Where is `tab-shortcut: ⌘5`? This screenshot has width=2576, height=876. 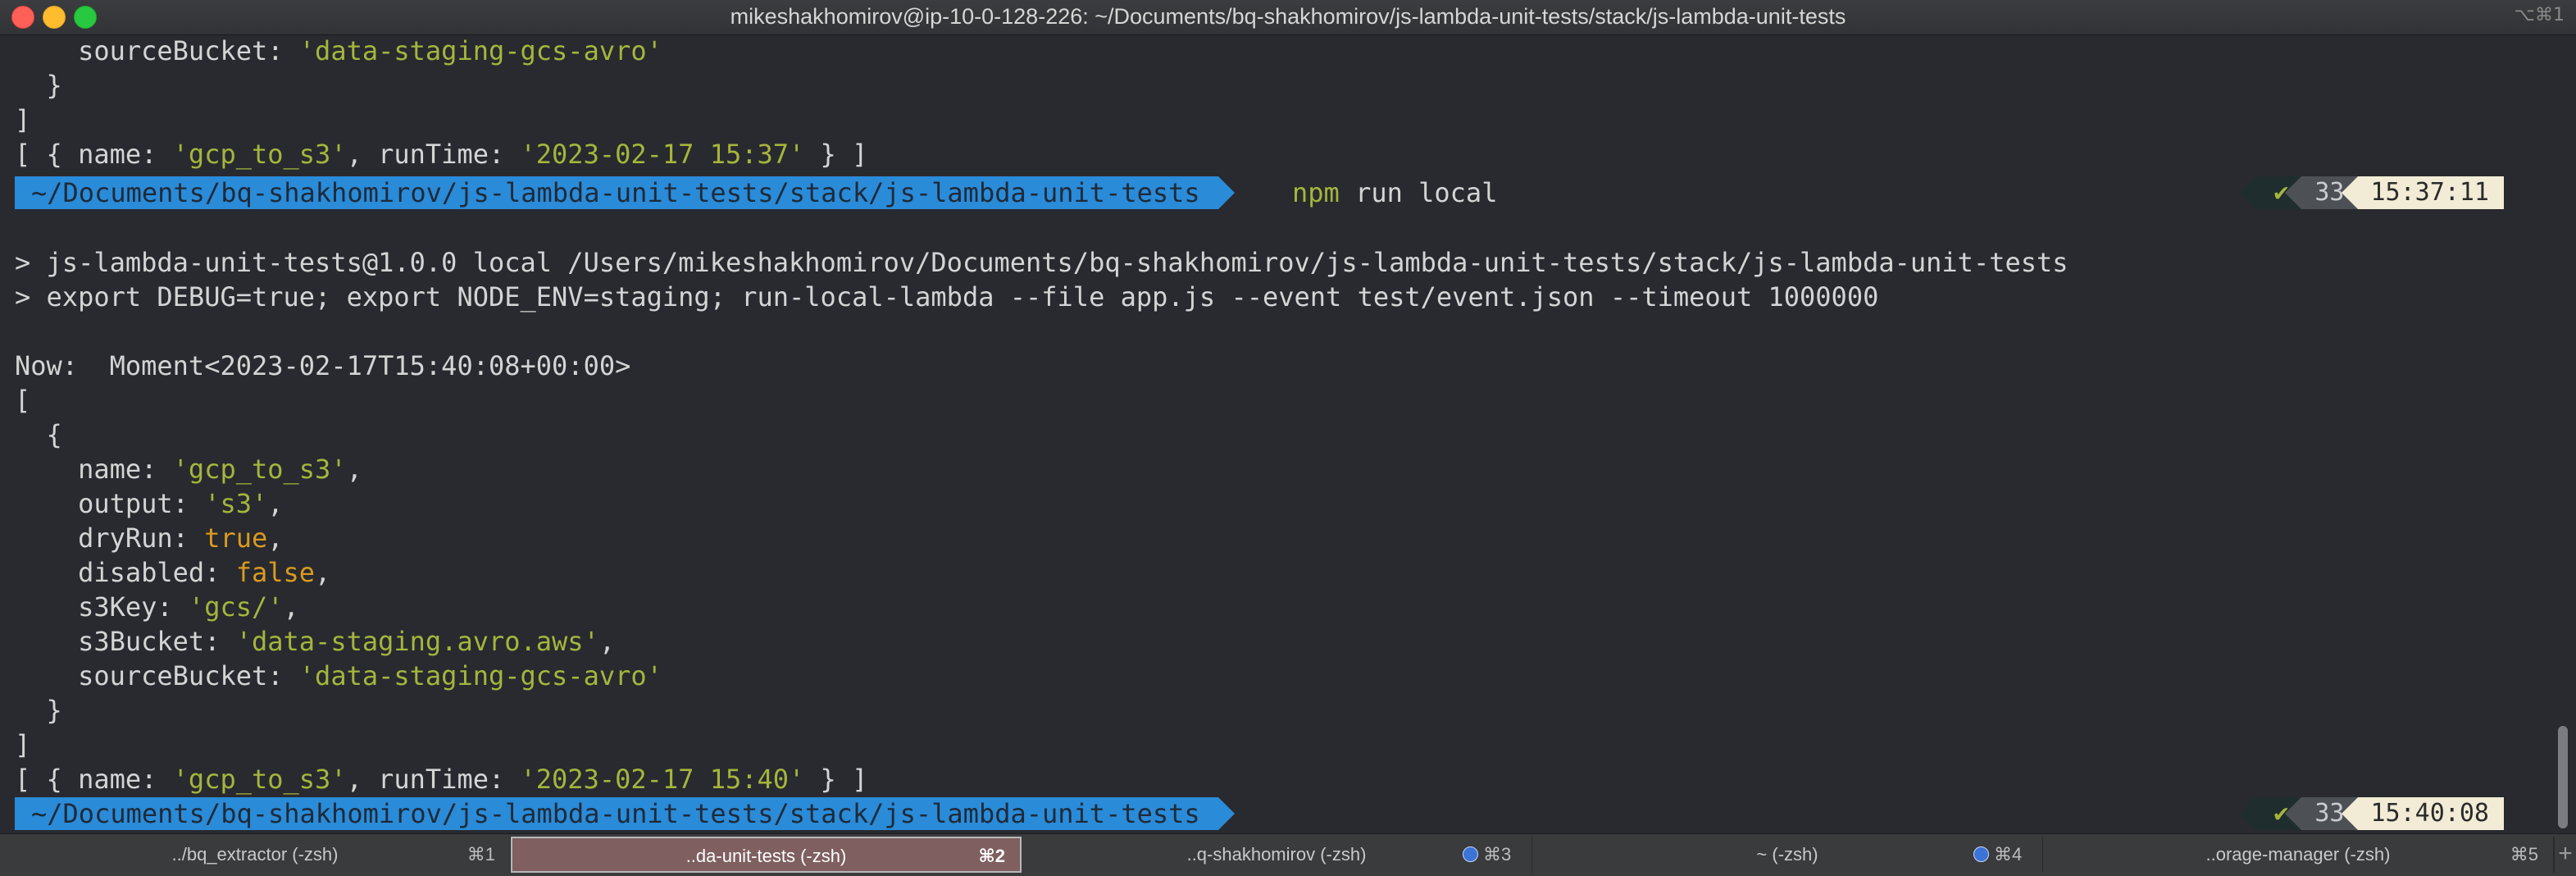 tab-shortcut: ⌘5 is located at coordinates (2524, 854).